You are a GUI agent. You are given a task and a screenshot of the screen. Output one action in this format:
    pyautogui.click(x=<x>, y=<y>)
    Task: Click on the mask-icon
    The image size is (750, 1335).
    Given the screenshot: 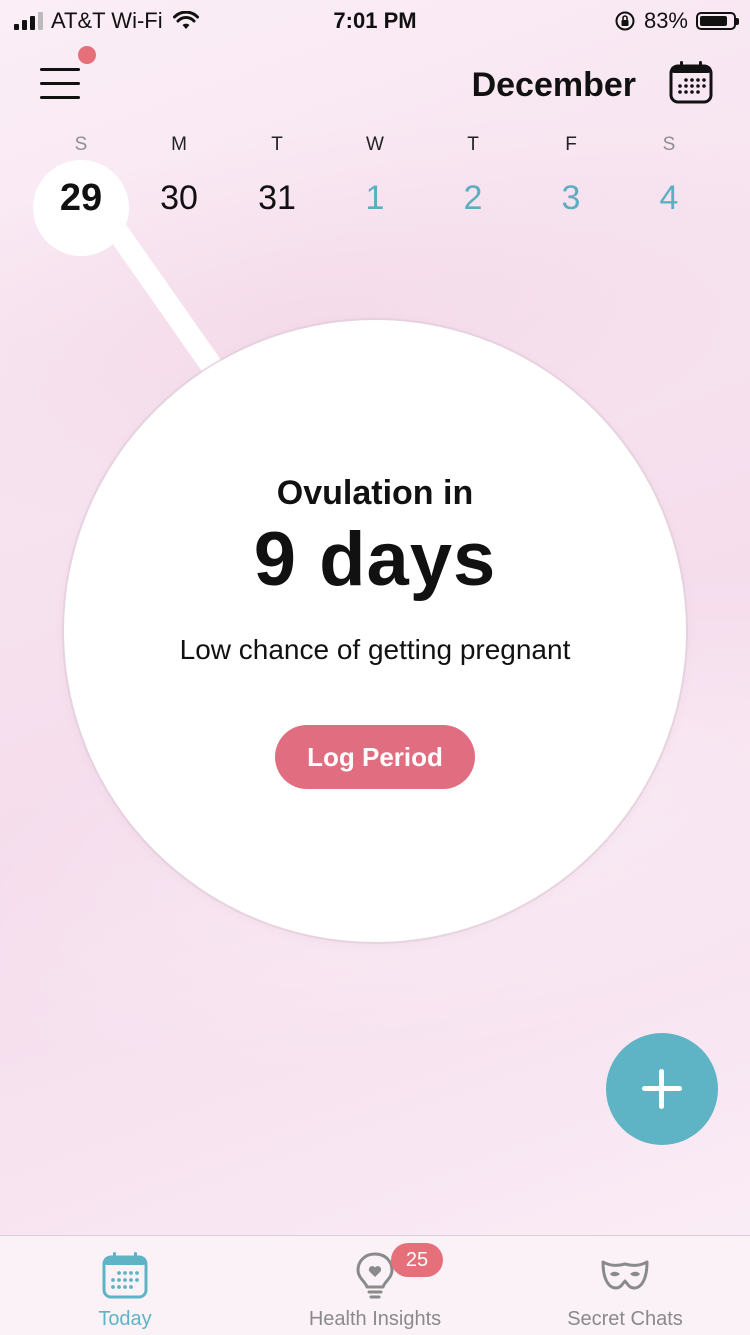 What is the action you would take?
    pyautogui.click(x=625, y=1275)
    